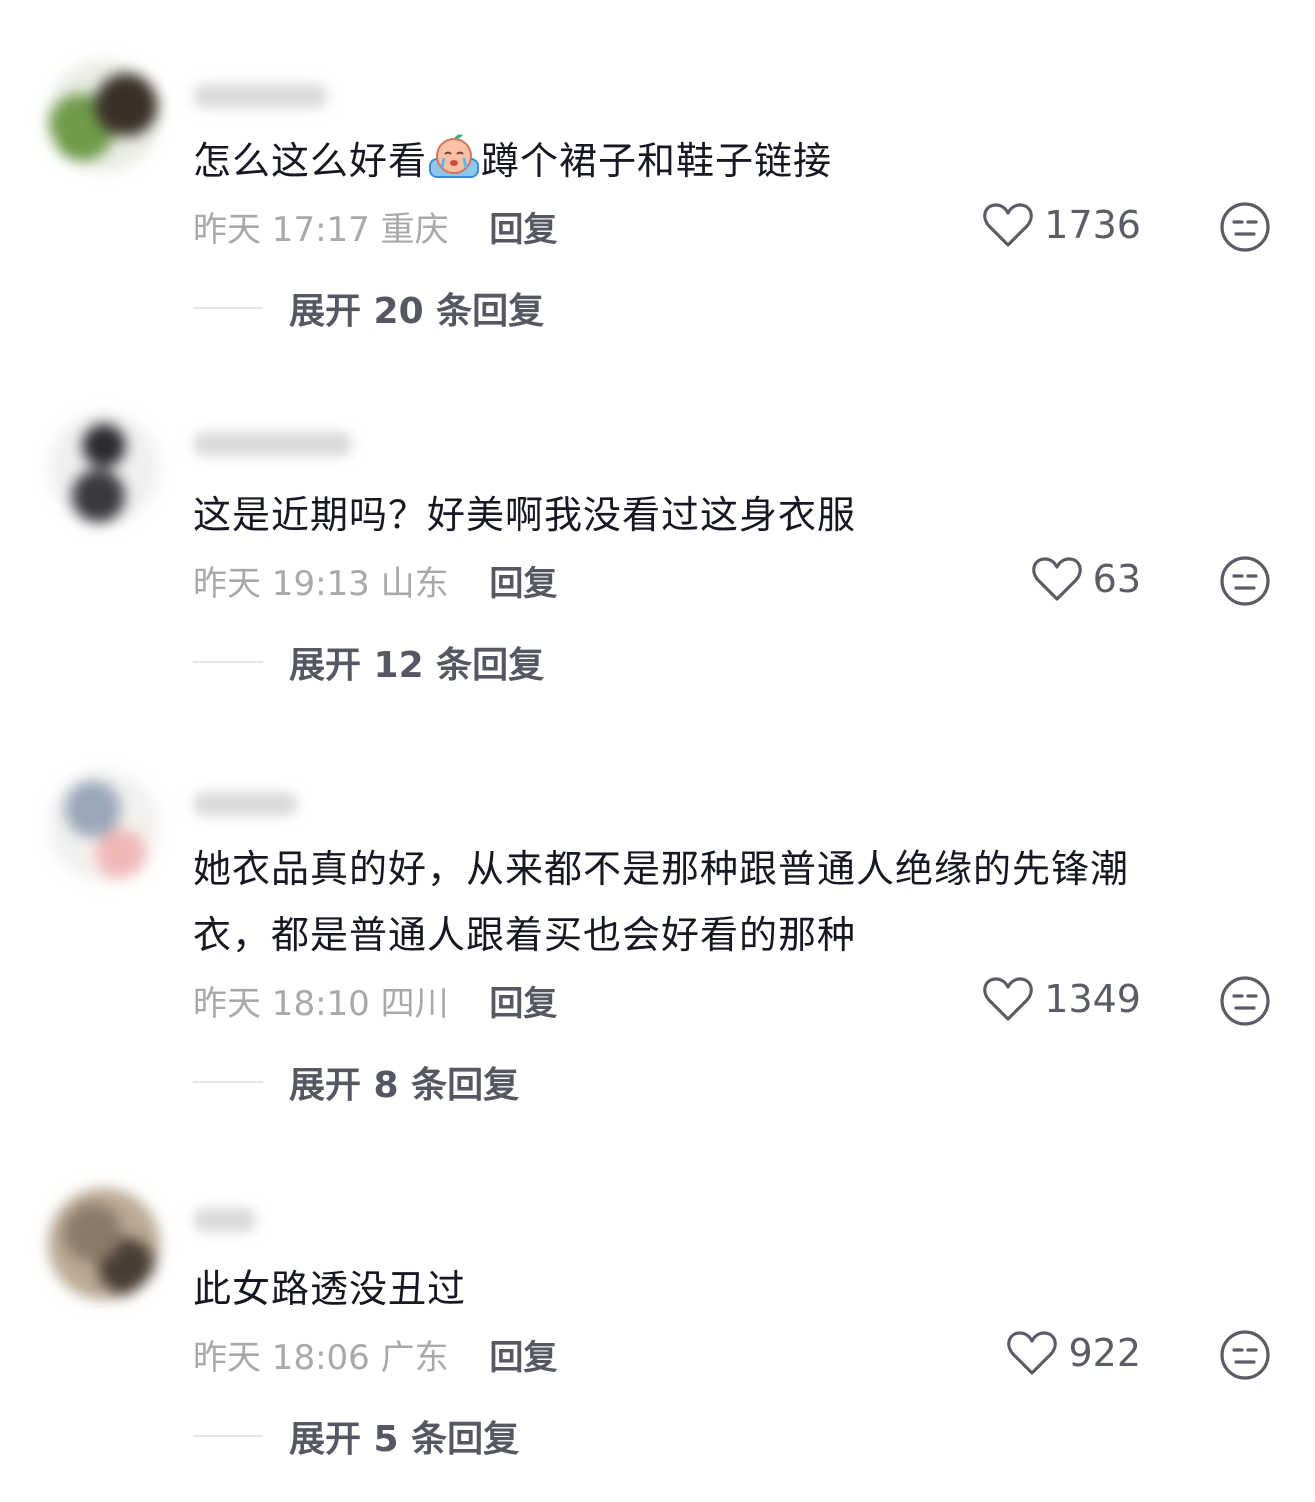  I want to click on crying-face-emoji, so click(454, 157).